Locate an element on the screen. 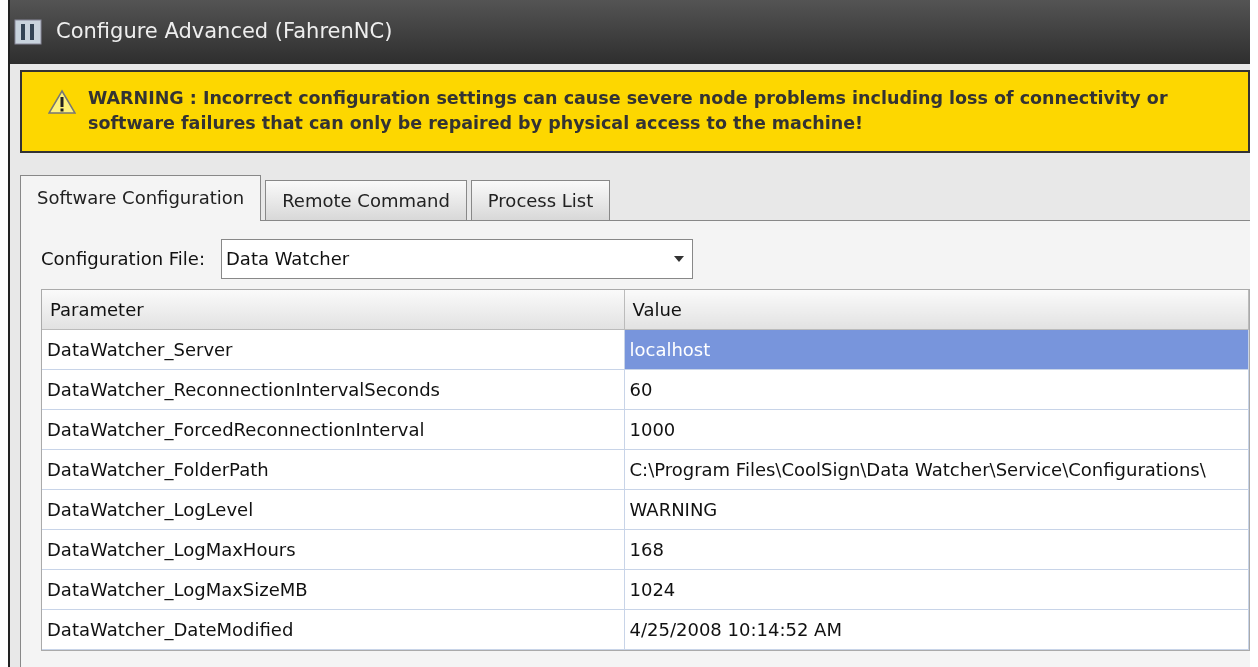  window-title: Configure Advanced (FahrenNC) is located at coordinates (224, 32).